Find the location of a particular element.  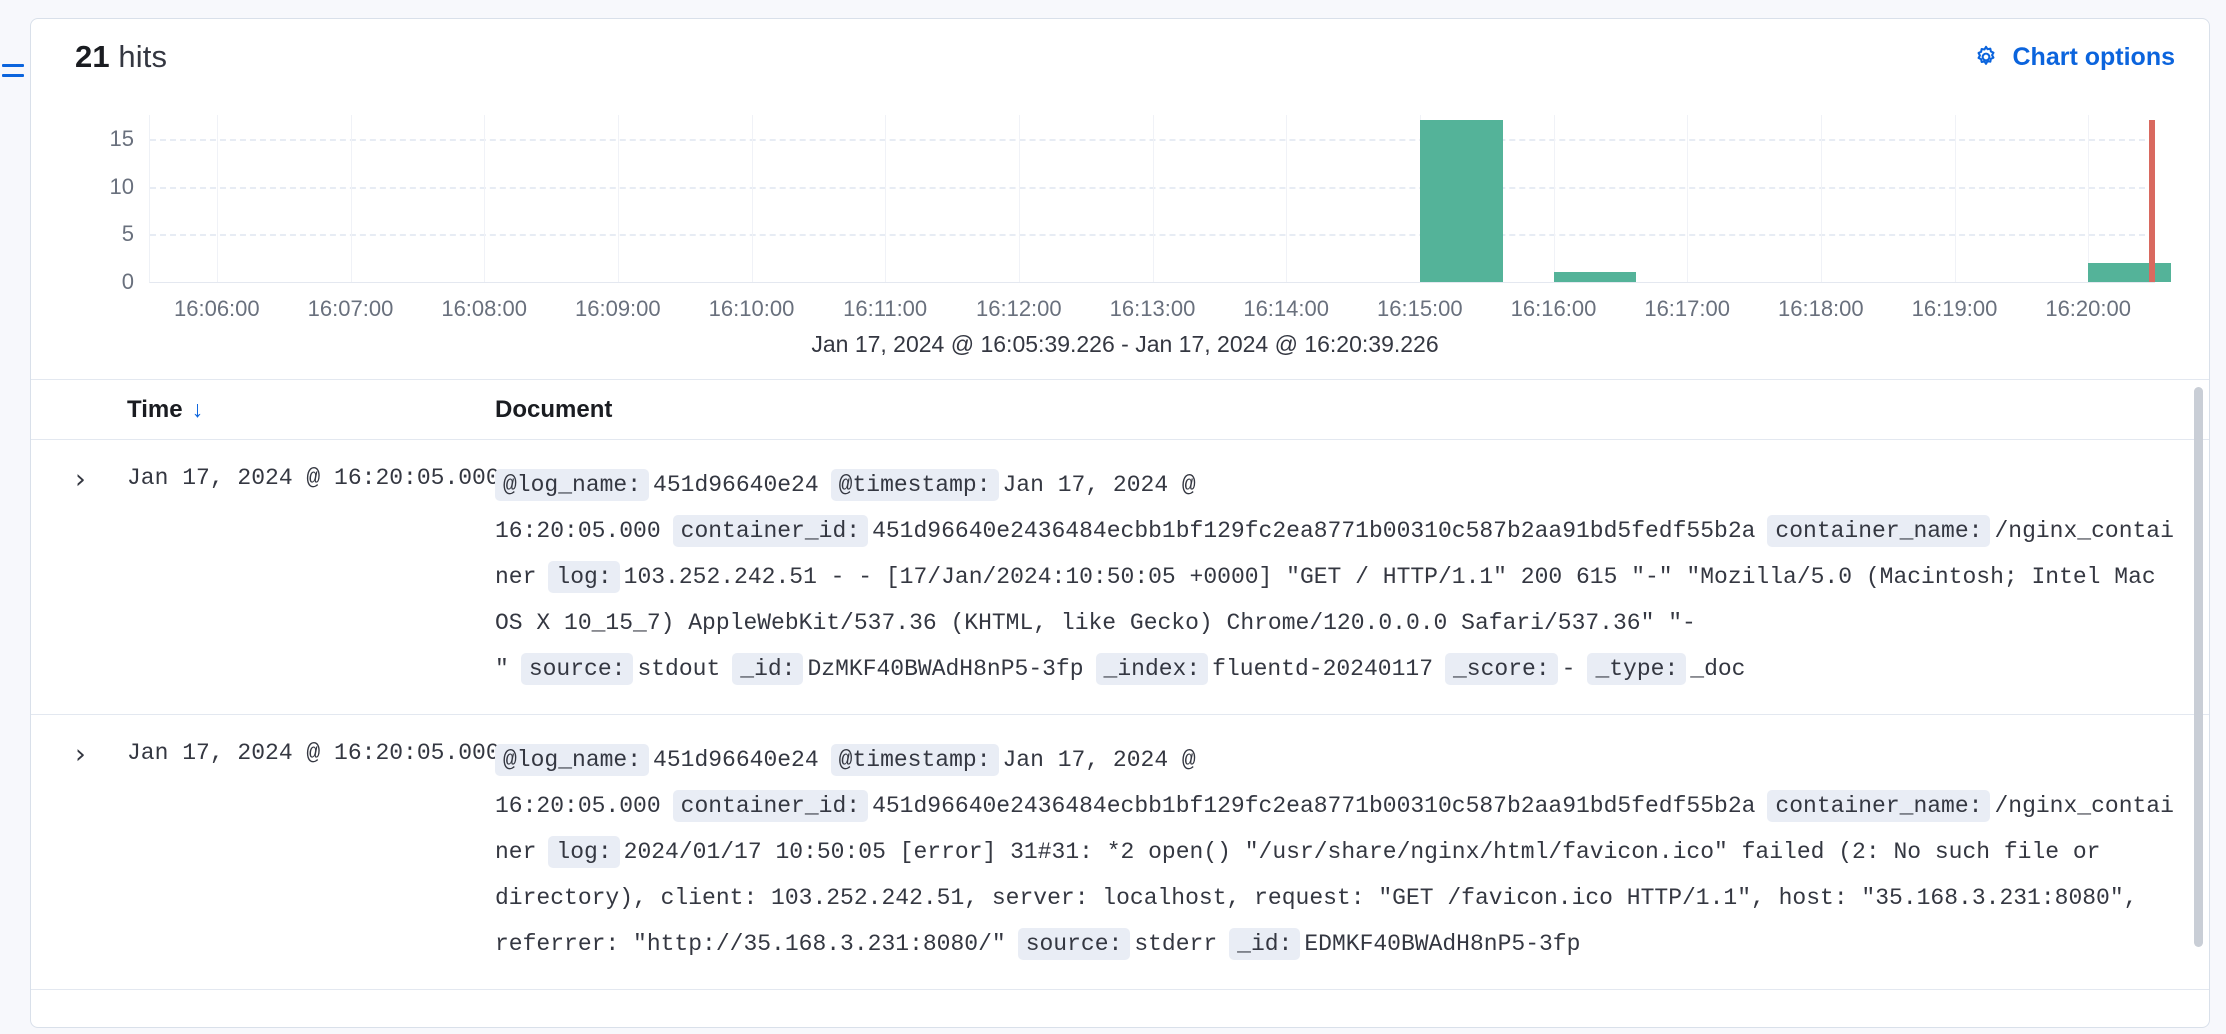

y-axis-tick-label: 15 is located at coordinates (121, 138).